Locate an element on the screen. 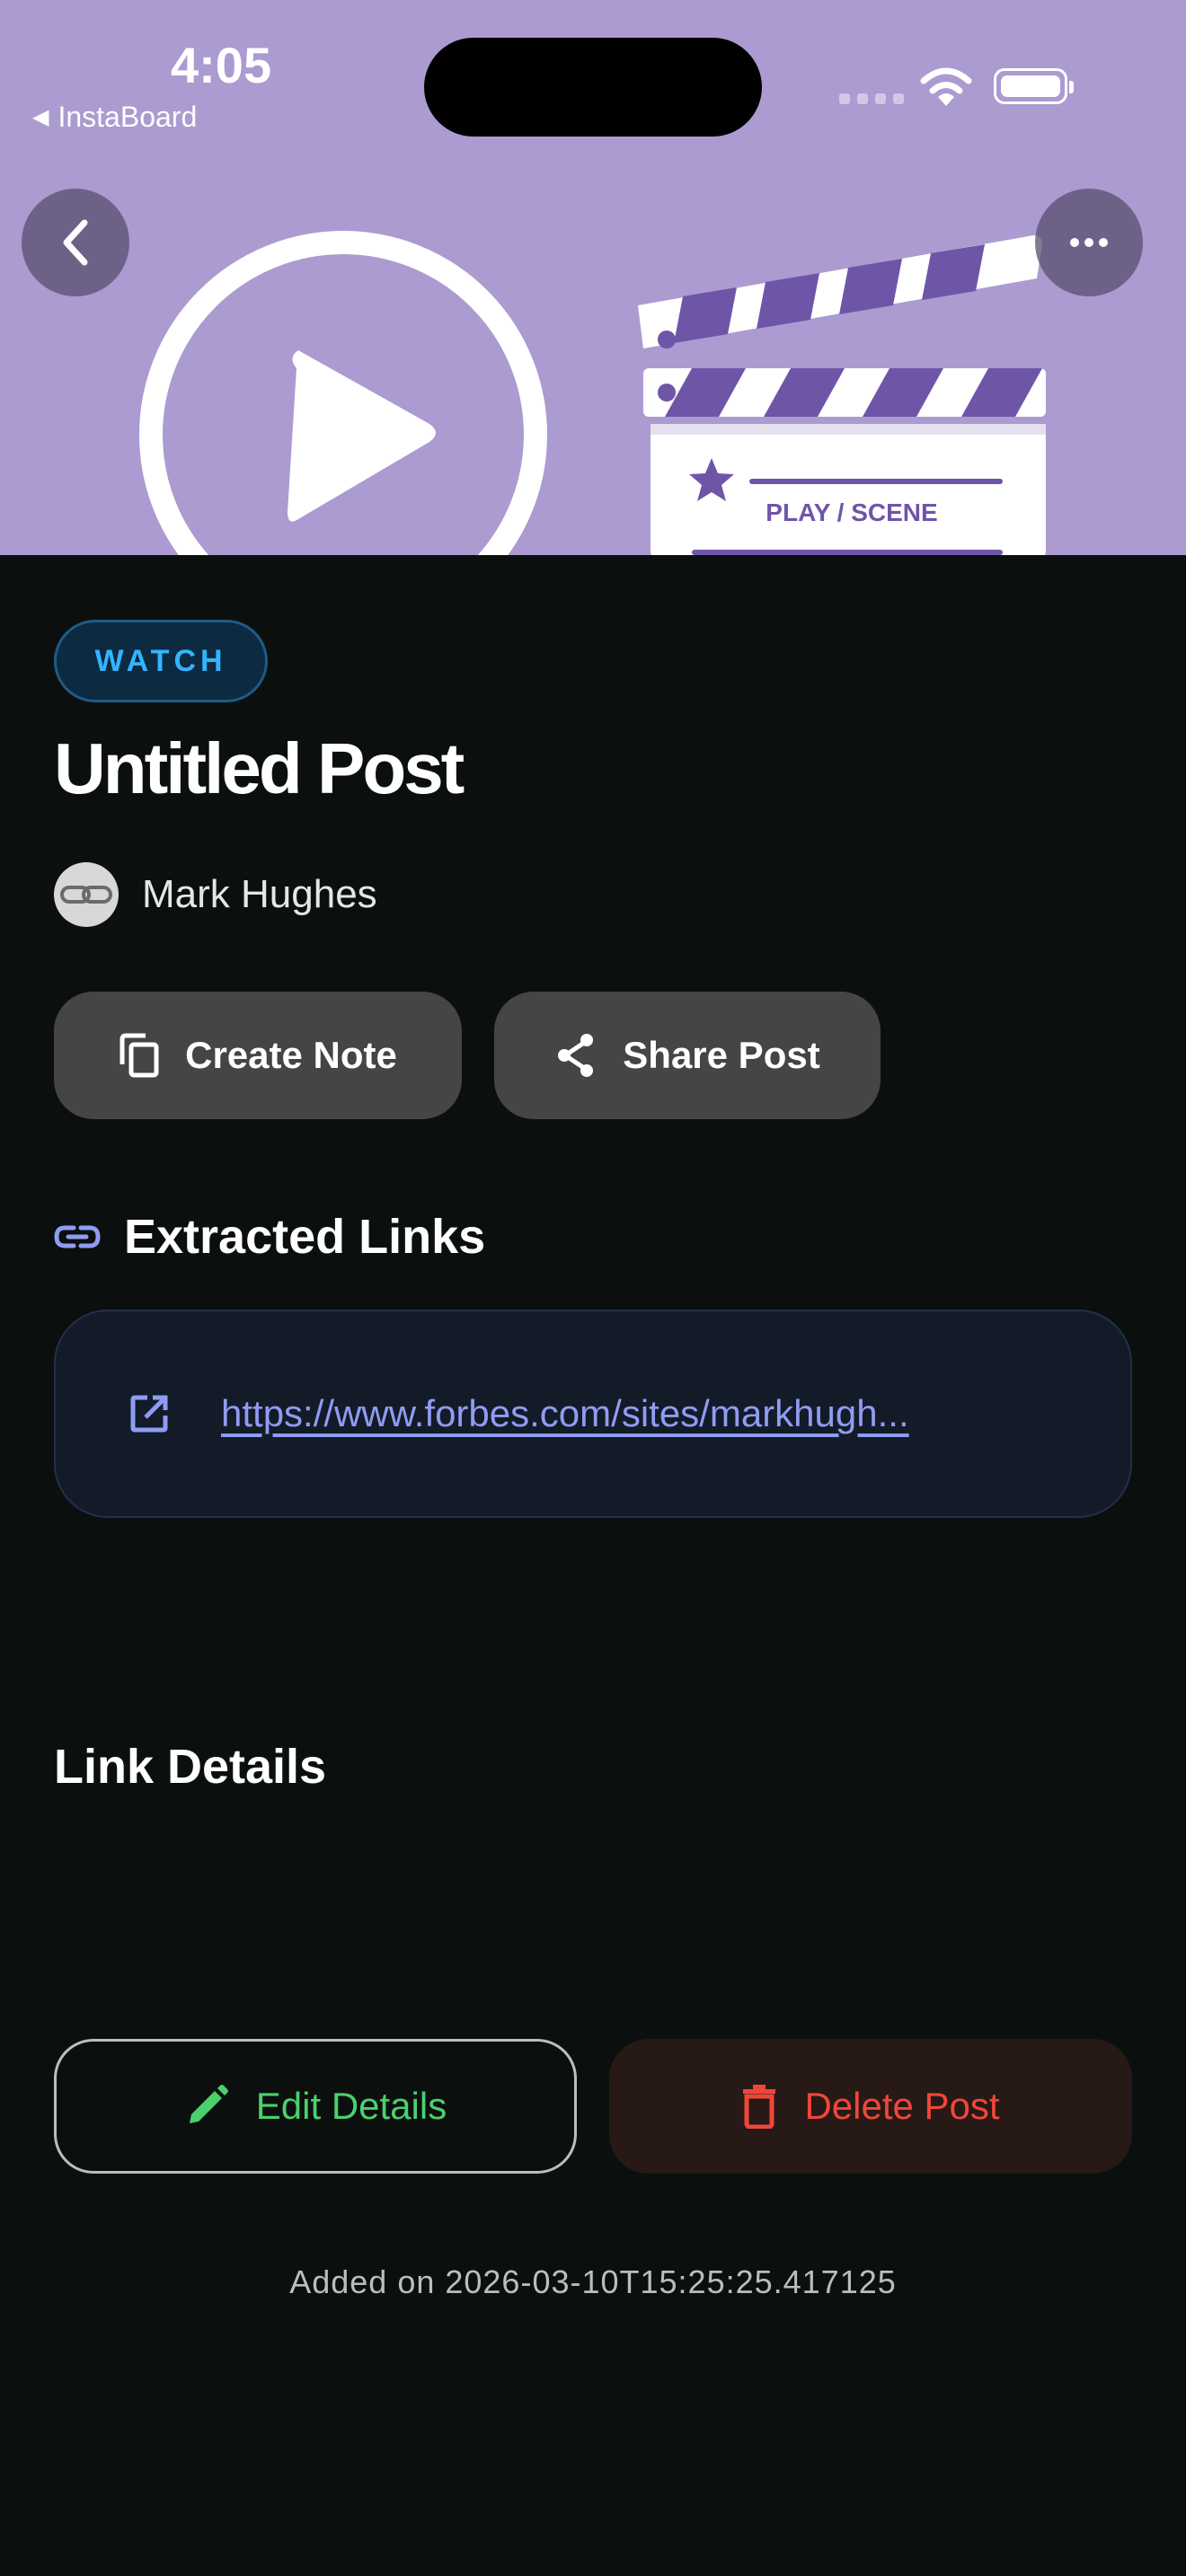  more-options-button is located at coordinates (1089, 242).